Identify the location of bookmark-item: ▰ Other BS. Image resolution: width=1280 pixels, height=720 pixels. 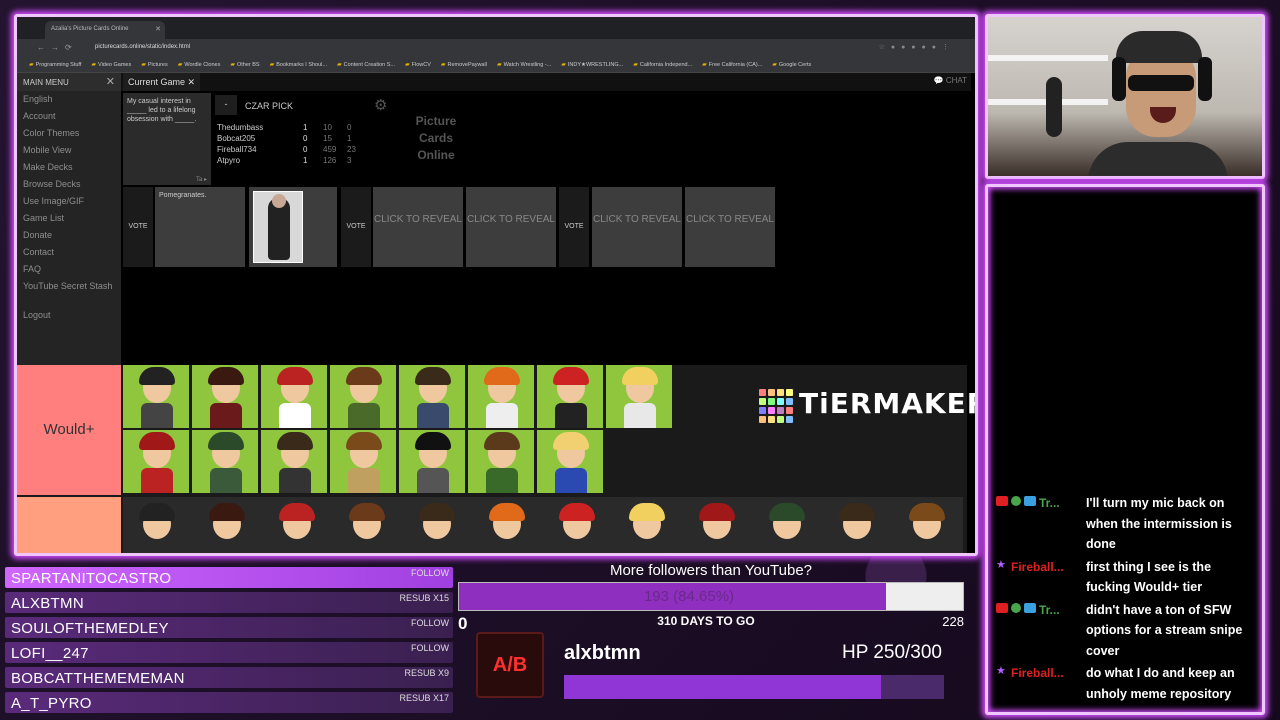
(244, 64).